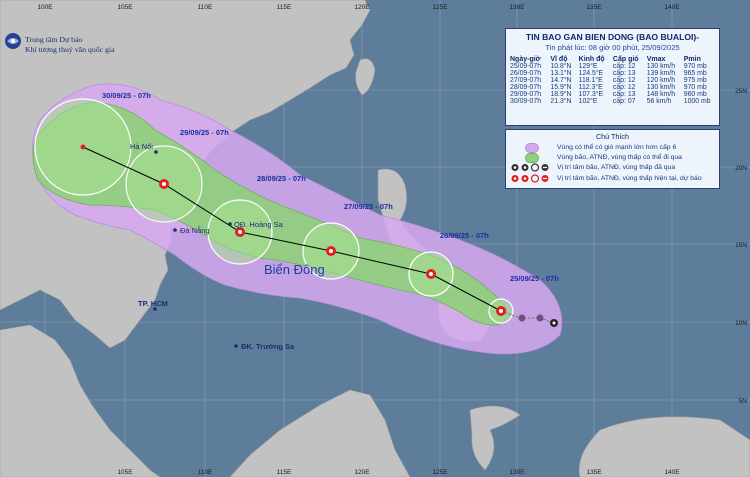 The width and height of the screenshot is (750, 477). I want to click on lon-bottom-6: 135E, so click(594, 472).